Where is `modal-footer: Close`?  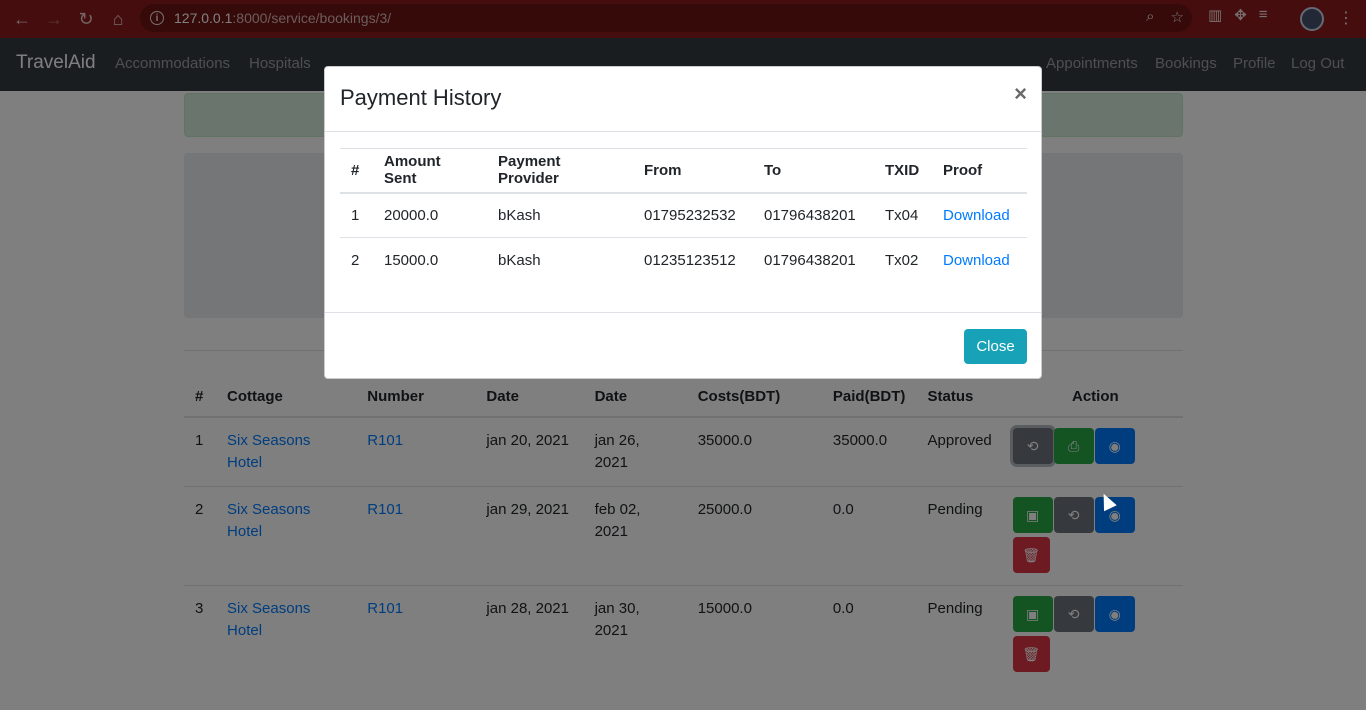 modal-footer: Close is located at coordinates (683, 345).